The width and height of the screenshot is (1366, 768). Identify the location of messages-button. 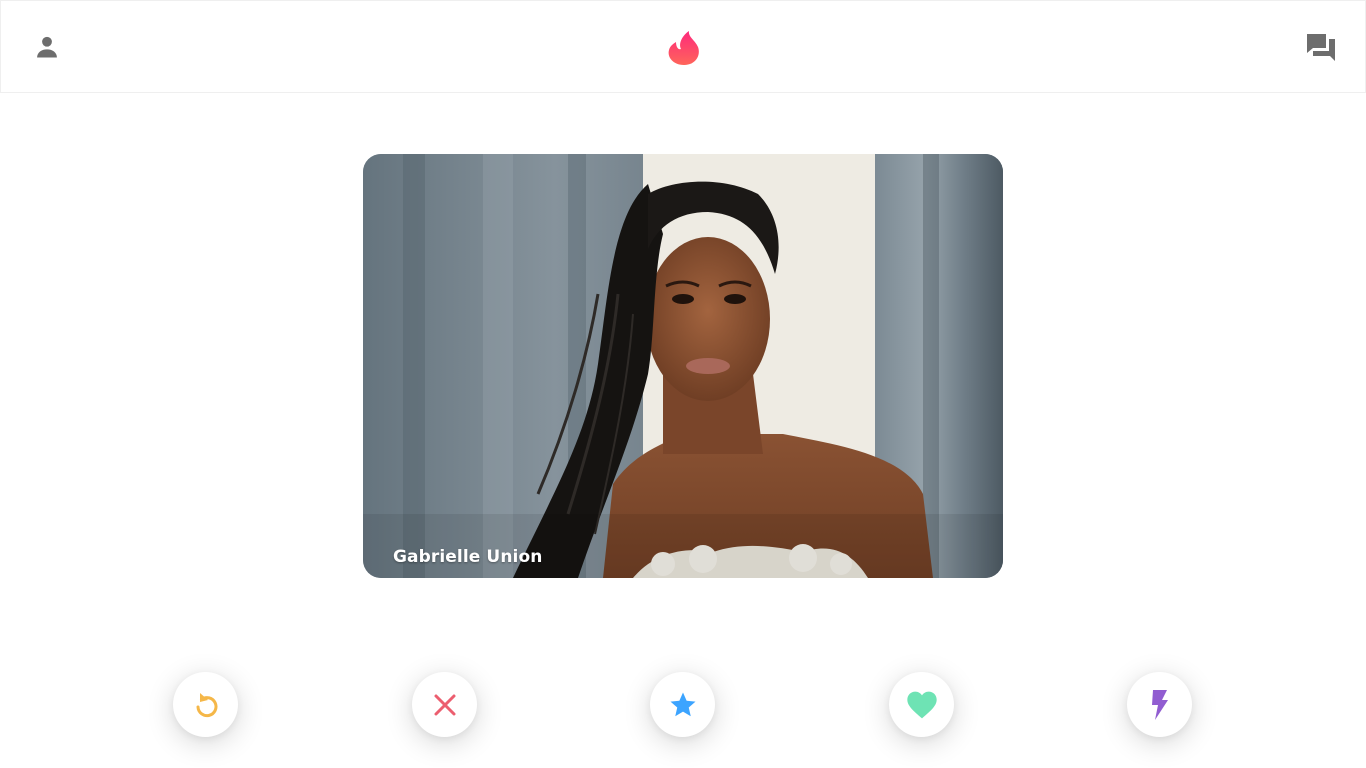
(1321, 47).